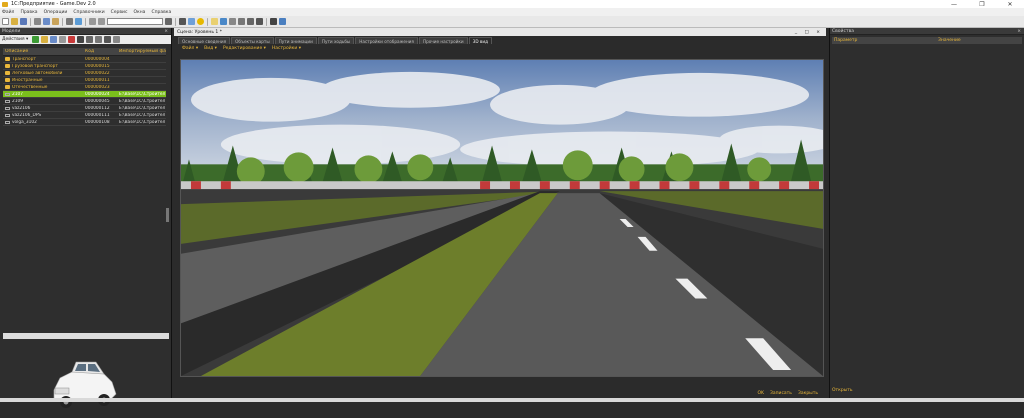 The height and width of the screenshot is (418, 1024). What do you see at coordinates (191, 21) in the screenshot?
I see `window-icon` at bounding box center [191, 21].